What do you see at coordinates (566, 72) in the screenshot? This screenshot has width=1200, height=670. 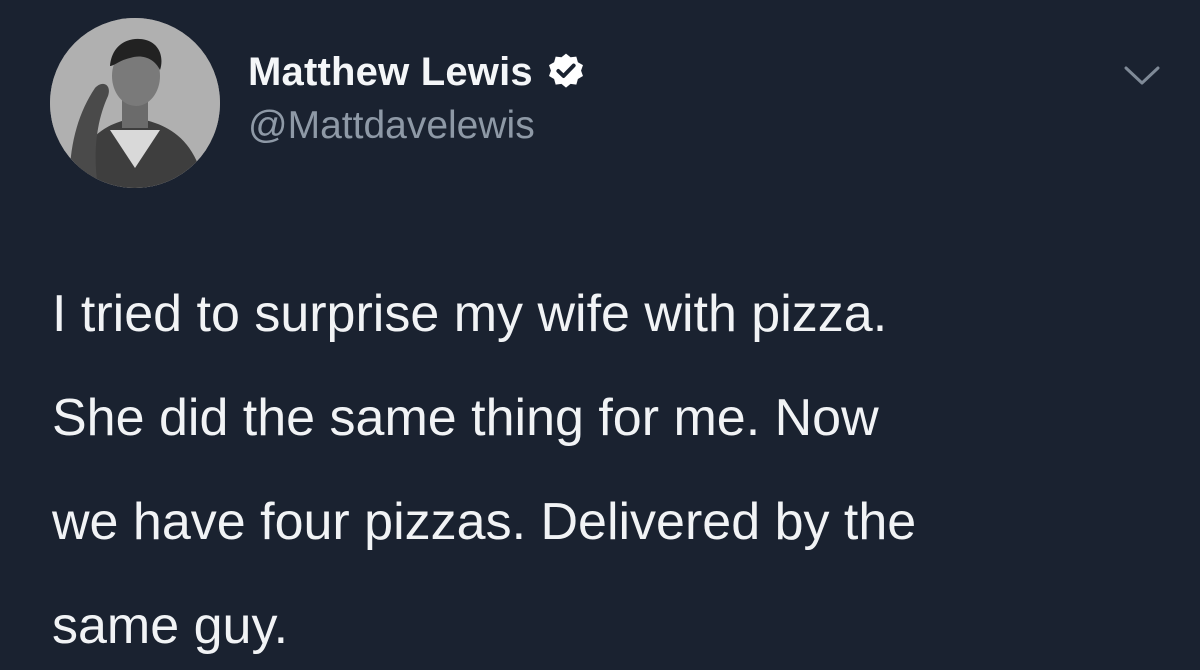 I see `verified-badge-icon` at bounding box center [566, 72].